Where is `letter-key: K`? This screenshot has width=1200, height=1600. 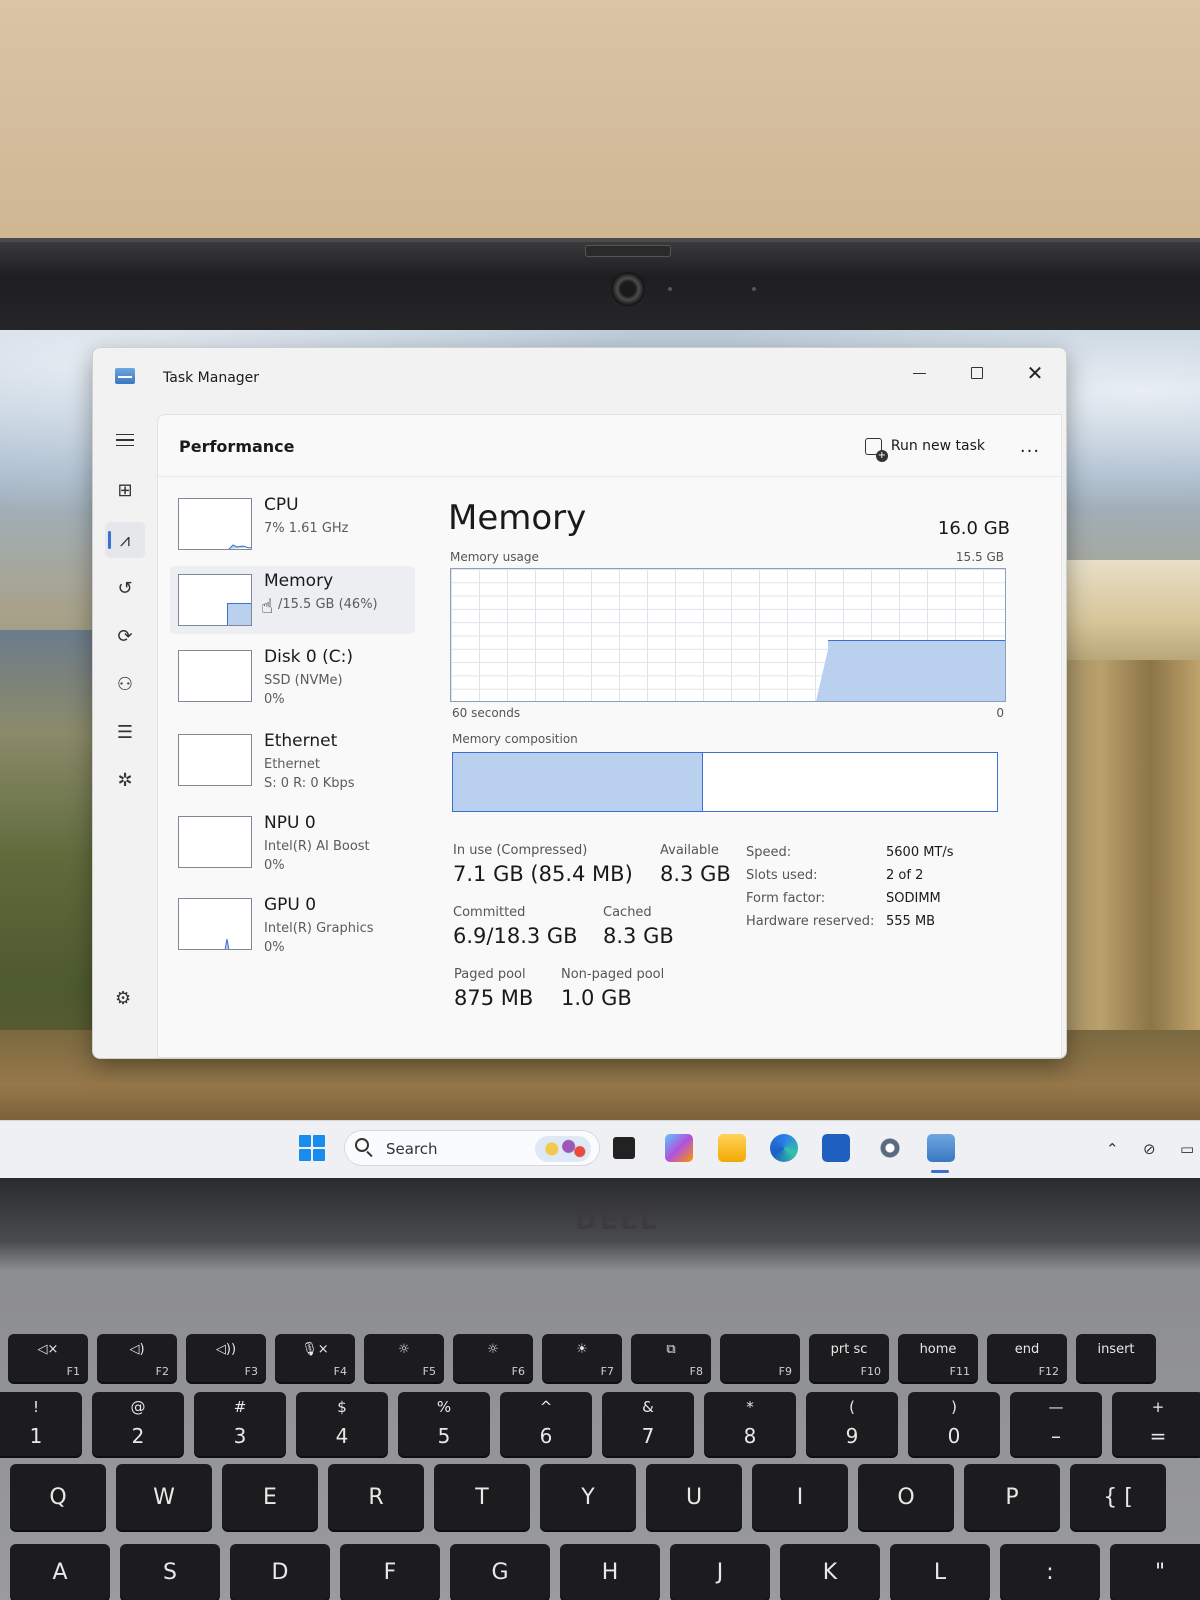
letter-key: K is located at coordinates (830, 1572).